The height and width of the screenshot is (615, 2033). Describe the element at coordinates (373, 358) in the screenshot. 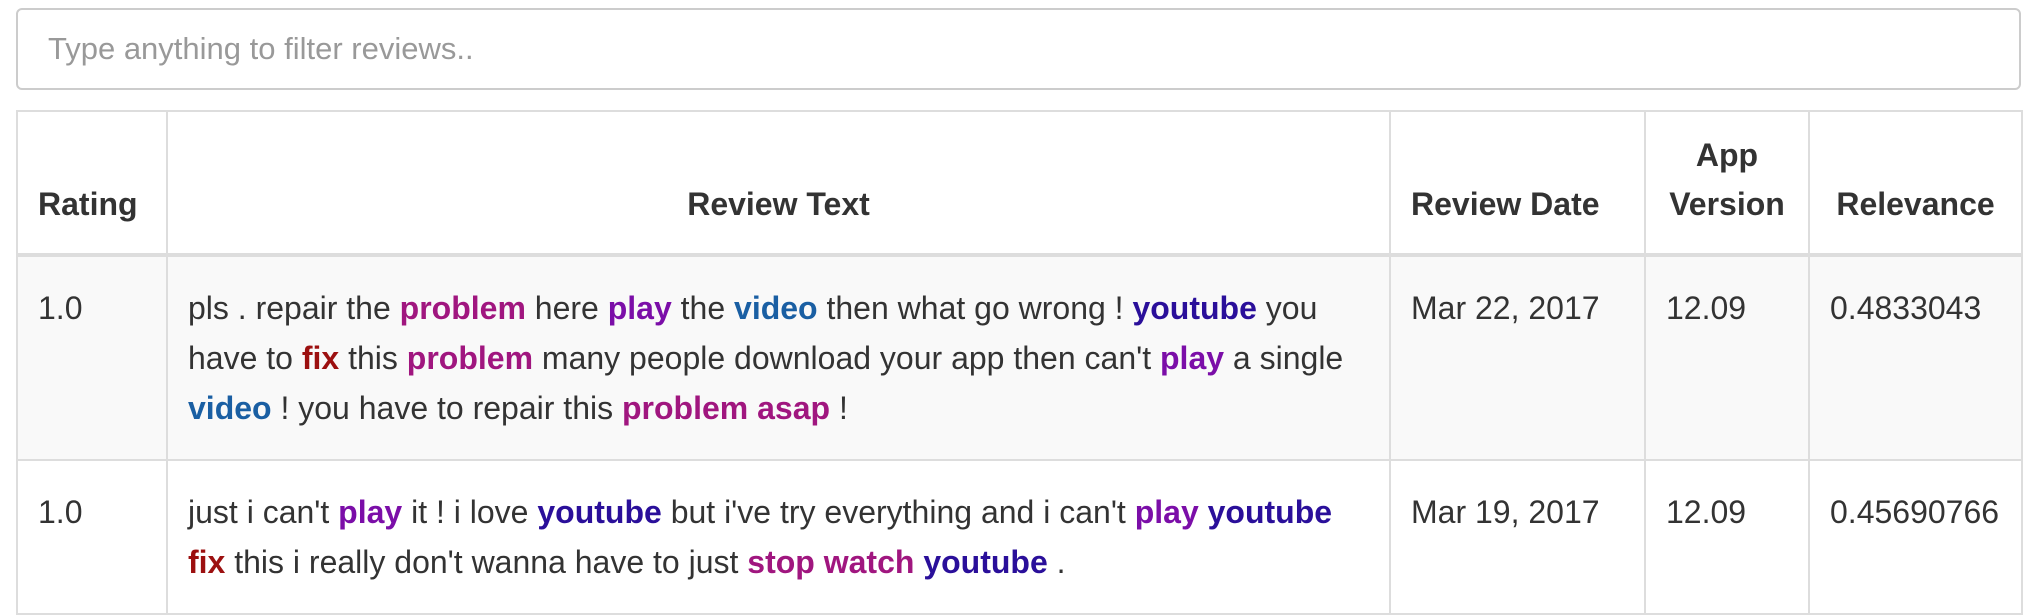

I see `review-text-fragment: this` at that location.